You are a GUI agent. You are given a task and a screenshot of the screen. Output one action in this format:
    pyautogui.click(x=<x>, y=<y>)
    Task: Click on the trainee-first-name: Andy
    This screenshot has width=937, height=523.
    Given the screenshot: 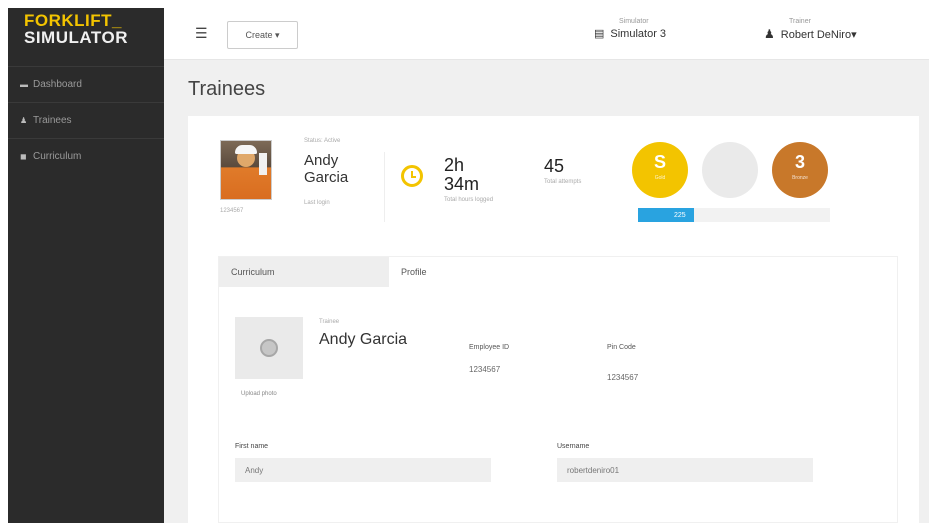 What is the action you would take?
    pyautogui.click(x=321, y=160)
    